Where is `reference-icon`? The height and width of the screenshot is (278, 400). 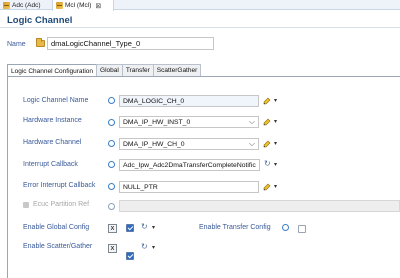 reference-icon is located at coordinates (26, 205).